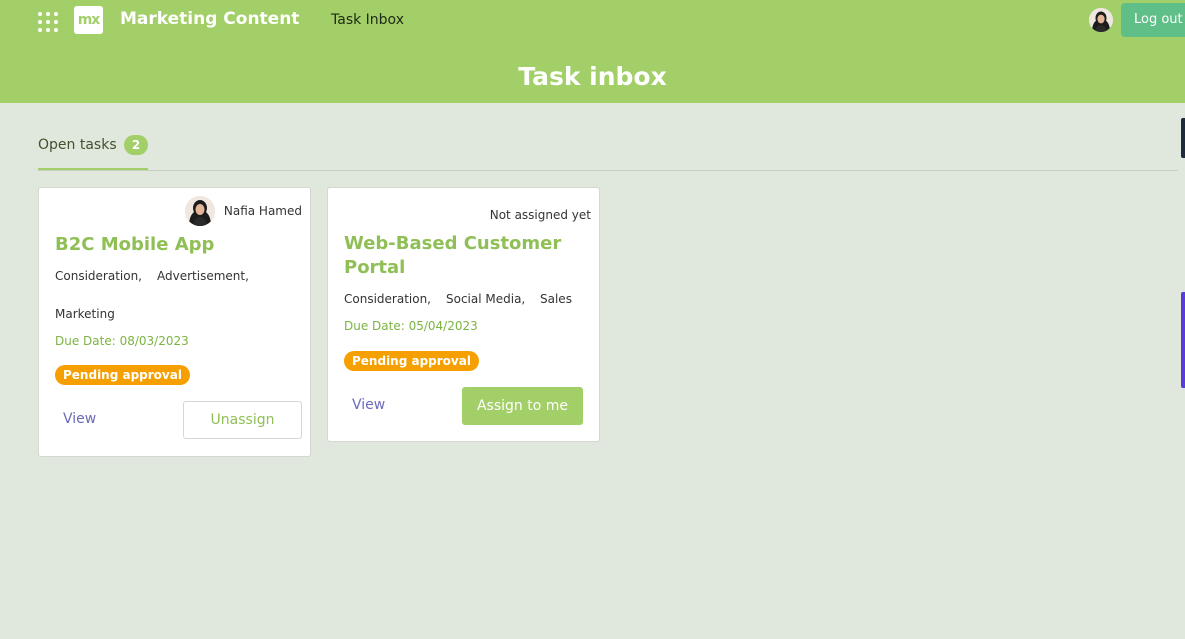 Image resolution: width=1185 pixels, height=639 pixels. What do you see at coordinates (136, 145) in the screenshot?
I see `open-tasks-count-badge: 2` at bounding box center [136, 145].